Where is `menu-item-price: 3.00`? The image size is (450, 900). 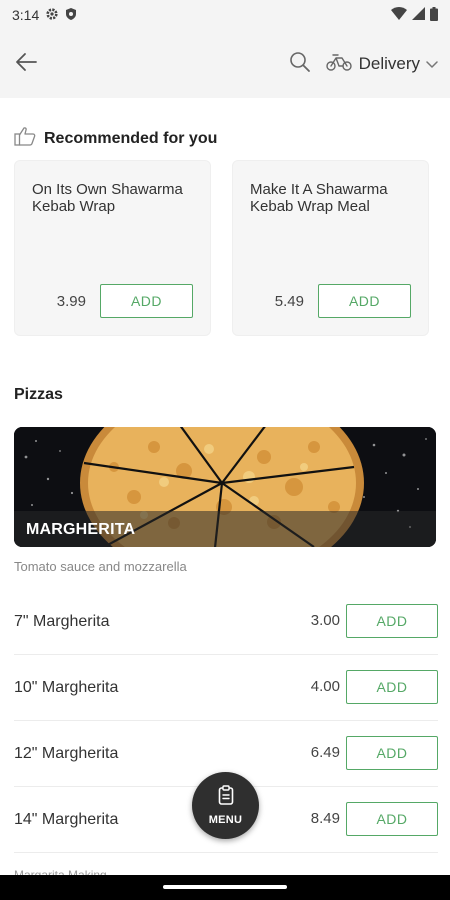
menu-item-price: 3.00 is located at coordinates (325, 620).